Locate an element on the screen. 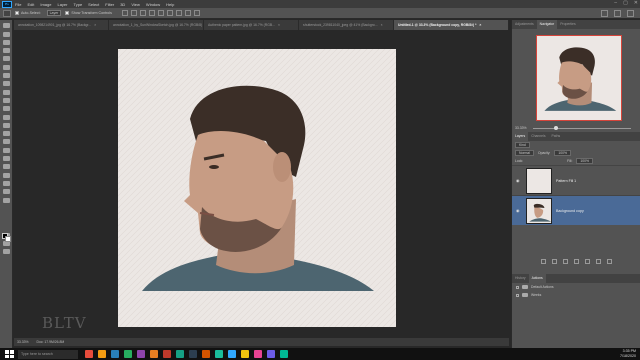 This screenshot has height=360, width=640. align-bottom-icon is located at coordinates (142, 13).